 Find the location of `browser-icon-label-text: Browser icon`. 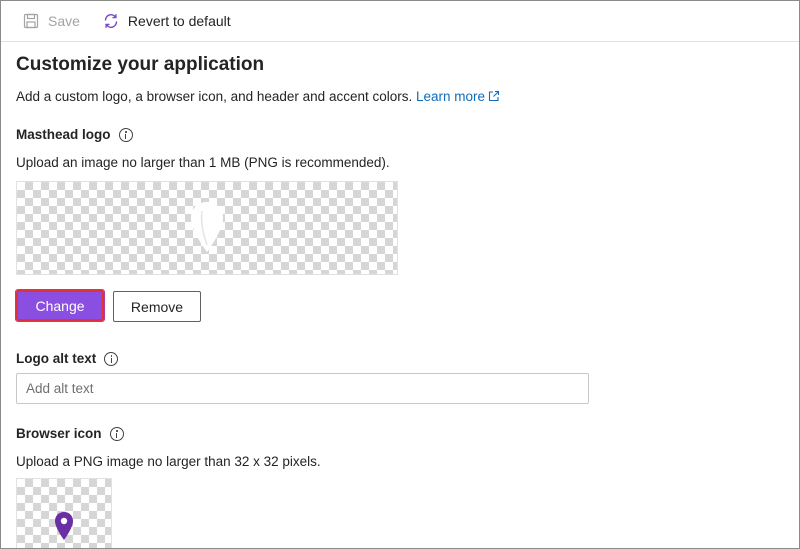

browser-icon-label-text: Browser icon is located at coordinates (59, 433).